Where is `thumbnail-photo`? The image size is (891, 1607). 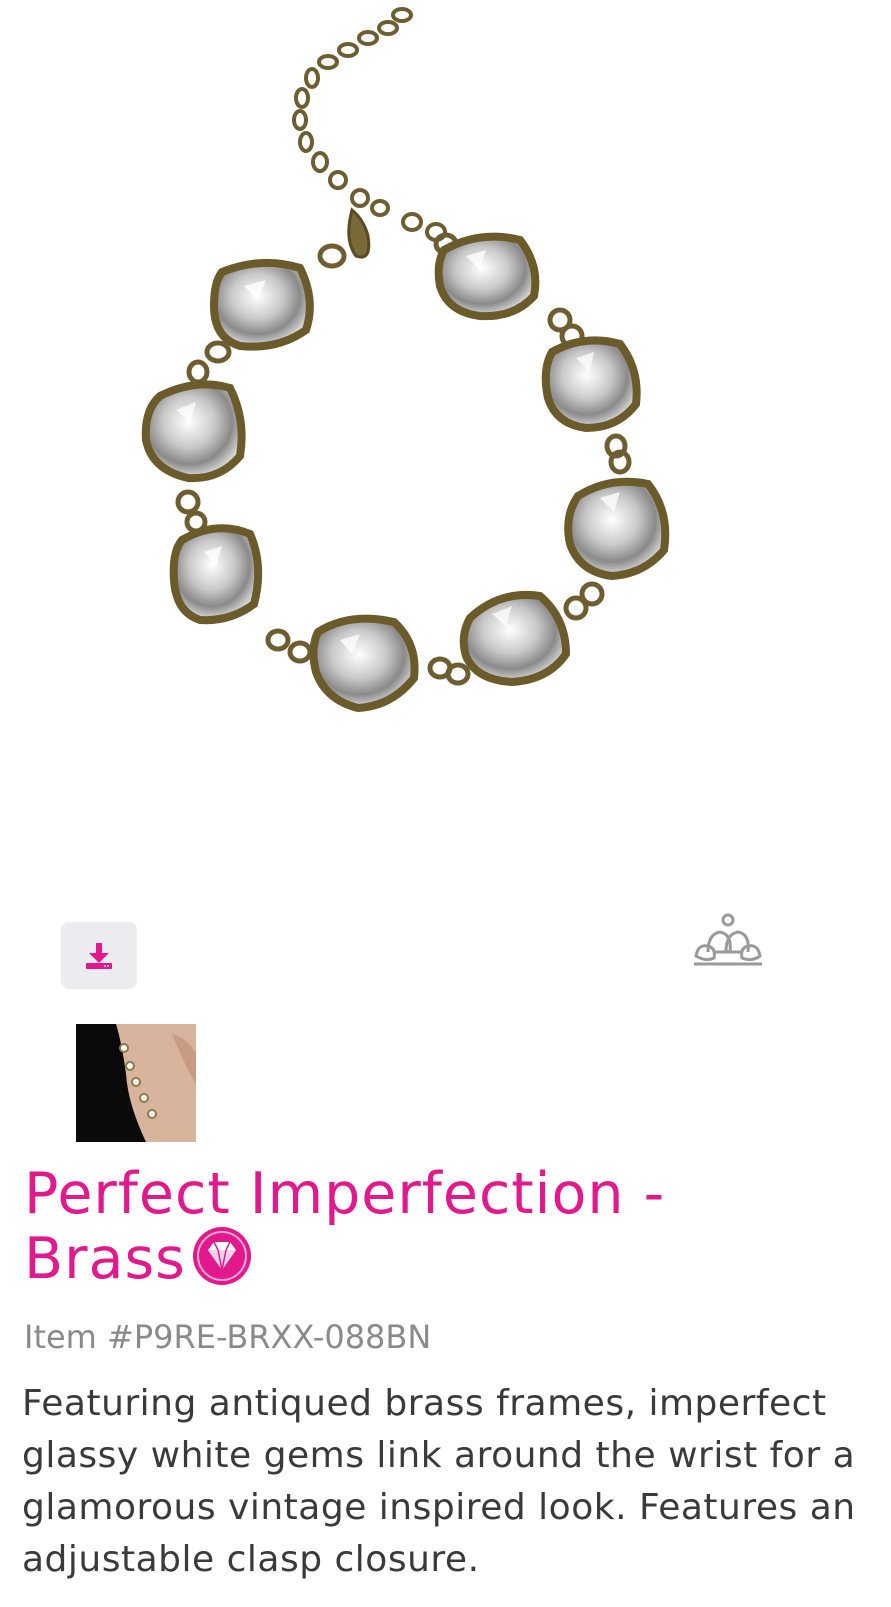 thumbnail-photo is located at coordinates (136, 1083).